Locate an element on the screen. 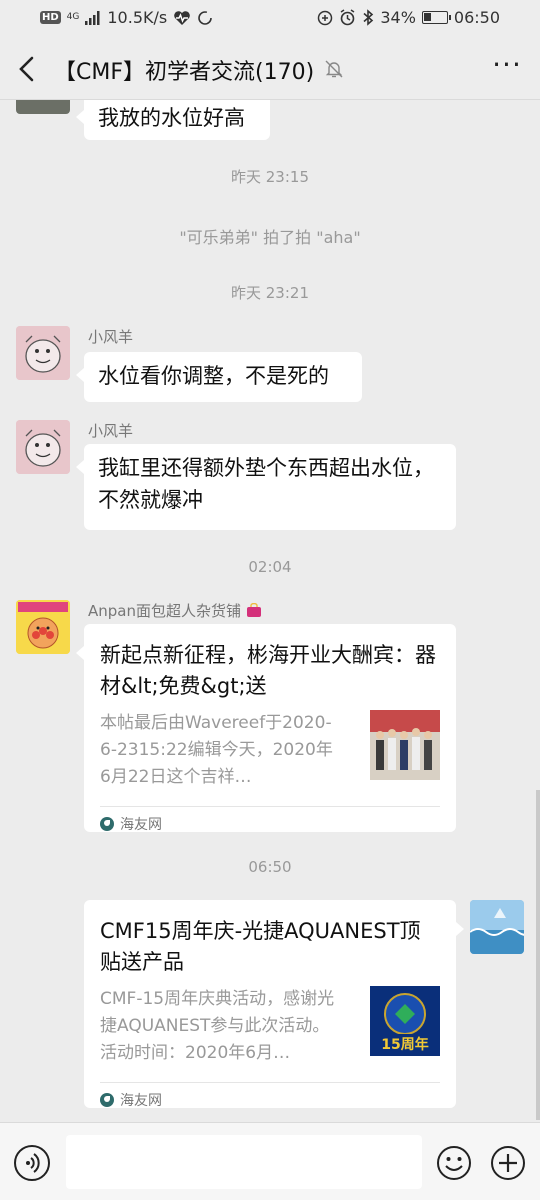 The width and height of the screenshot is (540, 1200). nfc-icon is located at coordinates (325, 17).